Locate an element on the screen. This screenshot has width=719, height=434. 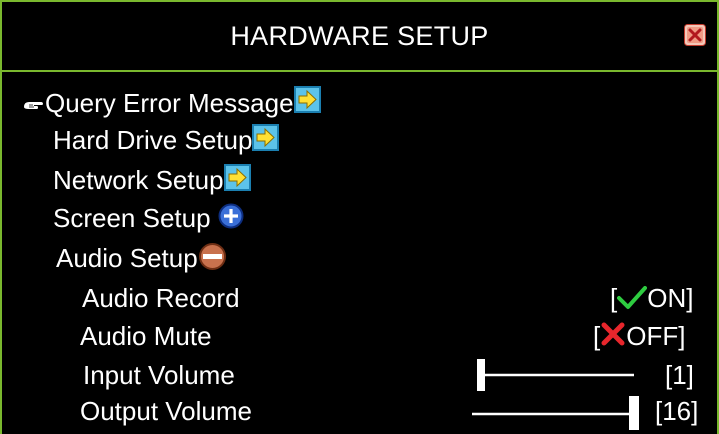
menu-item-screen-setup: Screen Setup is located at coordinates (148, 218).